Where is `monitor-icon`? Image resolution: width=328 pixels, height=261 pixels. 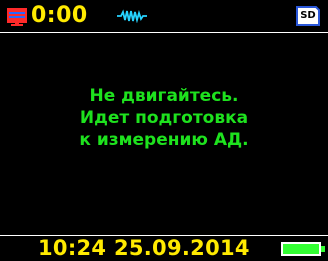 monitor-icon is located at coordinates (17, 17).